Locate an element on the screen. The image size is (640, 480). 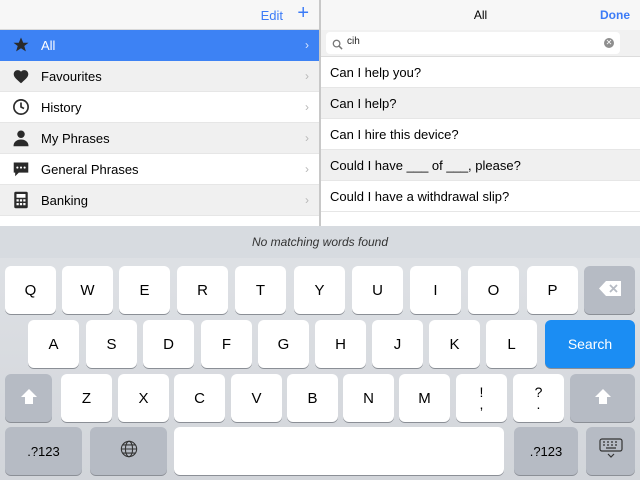
key-label-stack: ? . is located at coordinates (539, 398).